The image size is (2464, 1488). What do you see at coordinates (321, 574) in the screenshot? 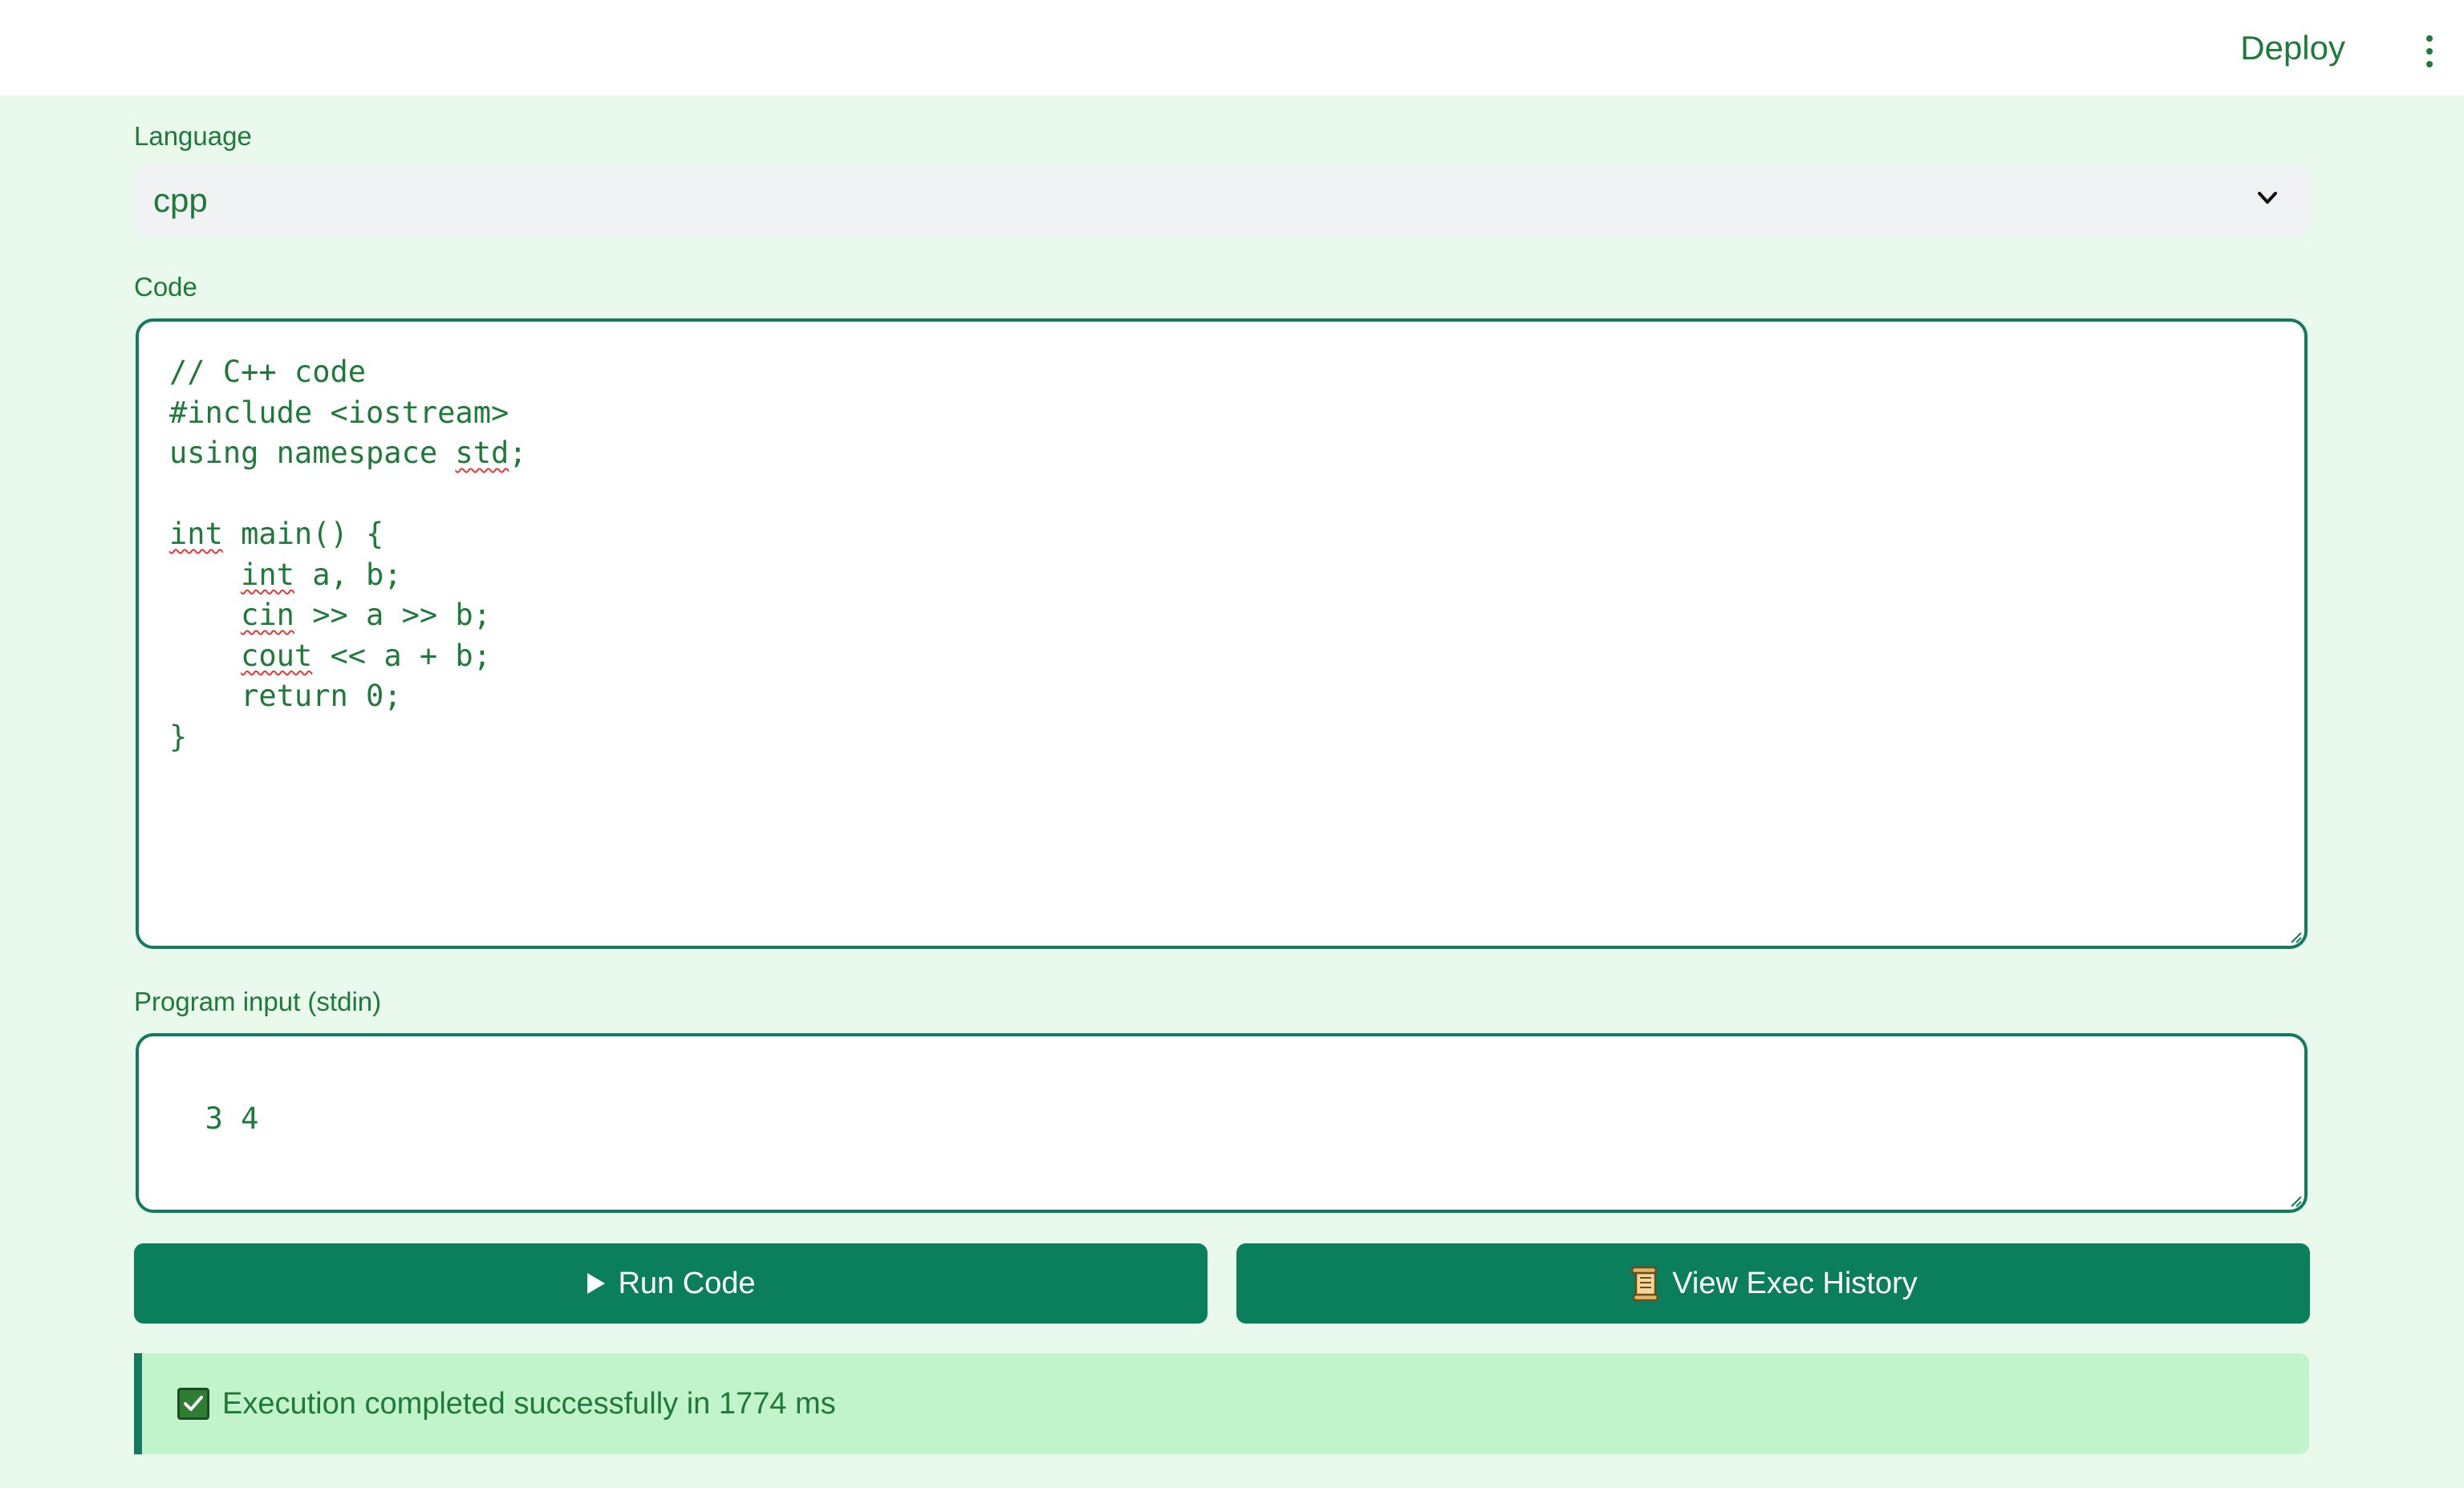
I see `code-line: int a, b;` at bounding box center [321, 574].